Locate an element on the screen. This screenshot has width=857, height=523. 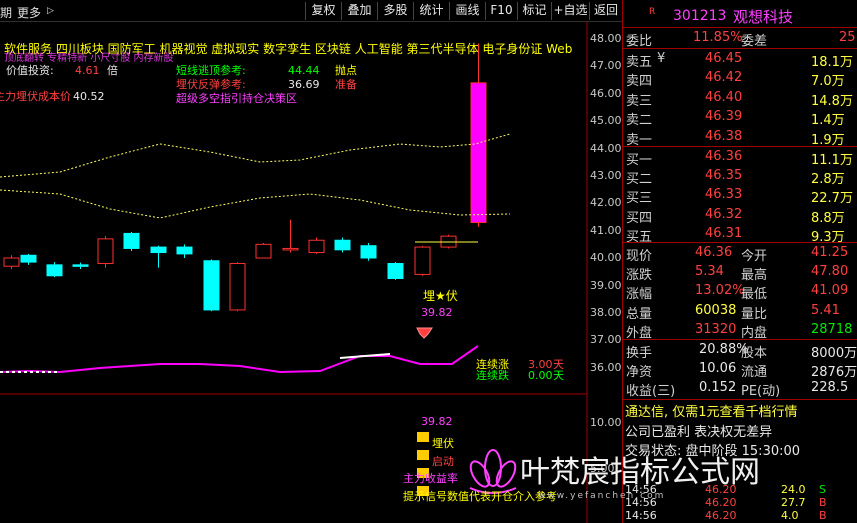
profit-note: 公司已盈利 表决权无差异 is located at coordinates (699, 432).